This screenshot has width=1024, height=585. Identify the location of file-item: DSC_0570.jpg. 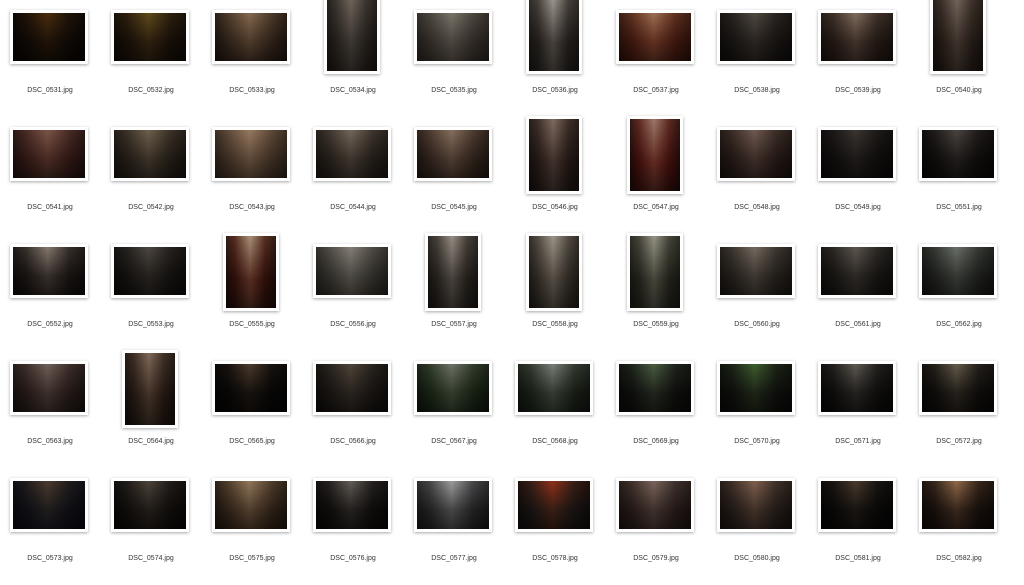
(757, 409).